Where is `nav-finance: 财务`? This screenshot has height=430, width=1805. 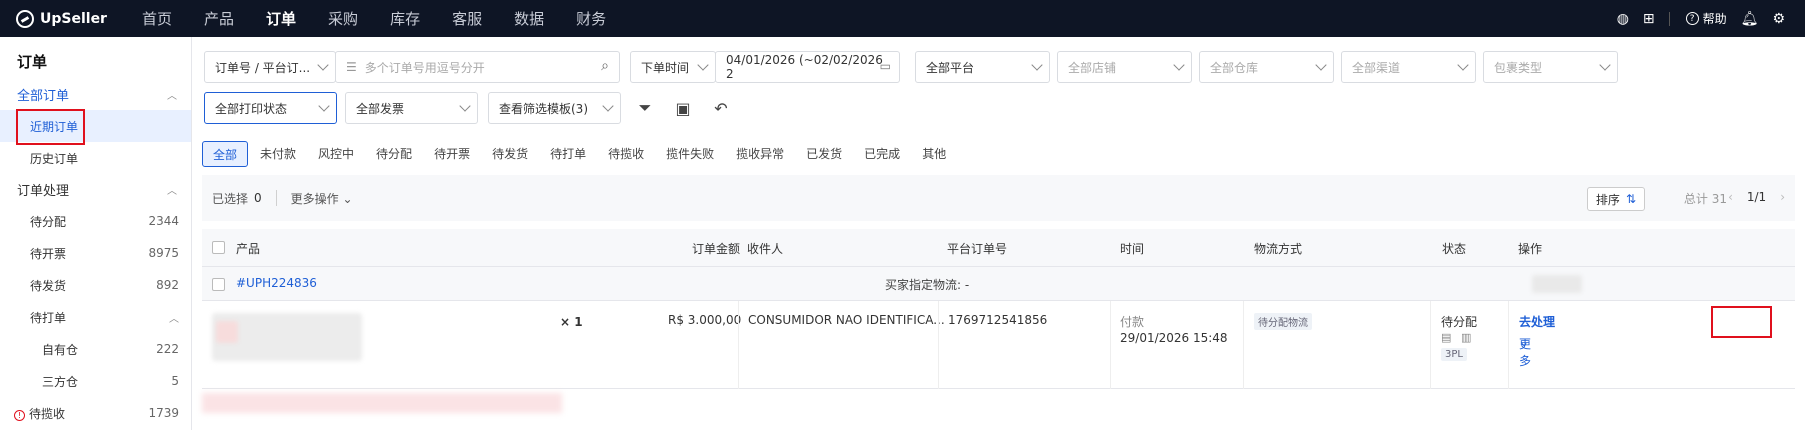
nav-finance: 财务 is located at coordinates (591, 18).